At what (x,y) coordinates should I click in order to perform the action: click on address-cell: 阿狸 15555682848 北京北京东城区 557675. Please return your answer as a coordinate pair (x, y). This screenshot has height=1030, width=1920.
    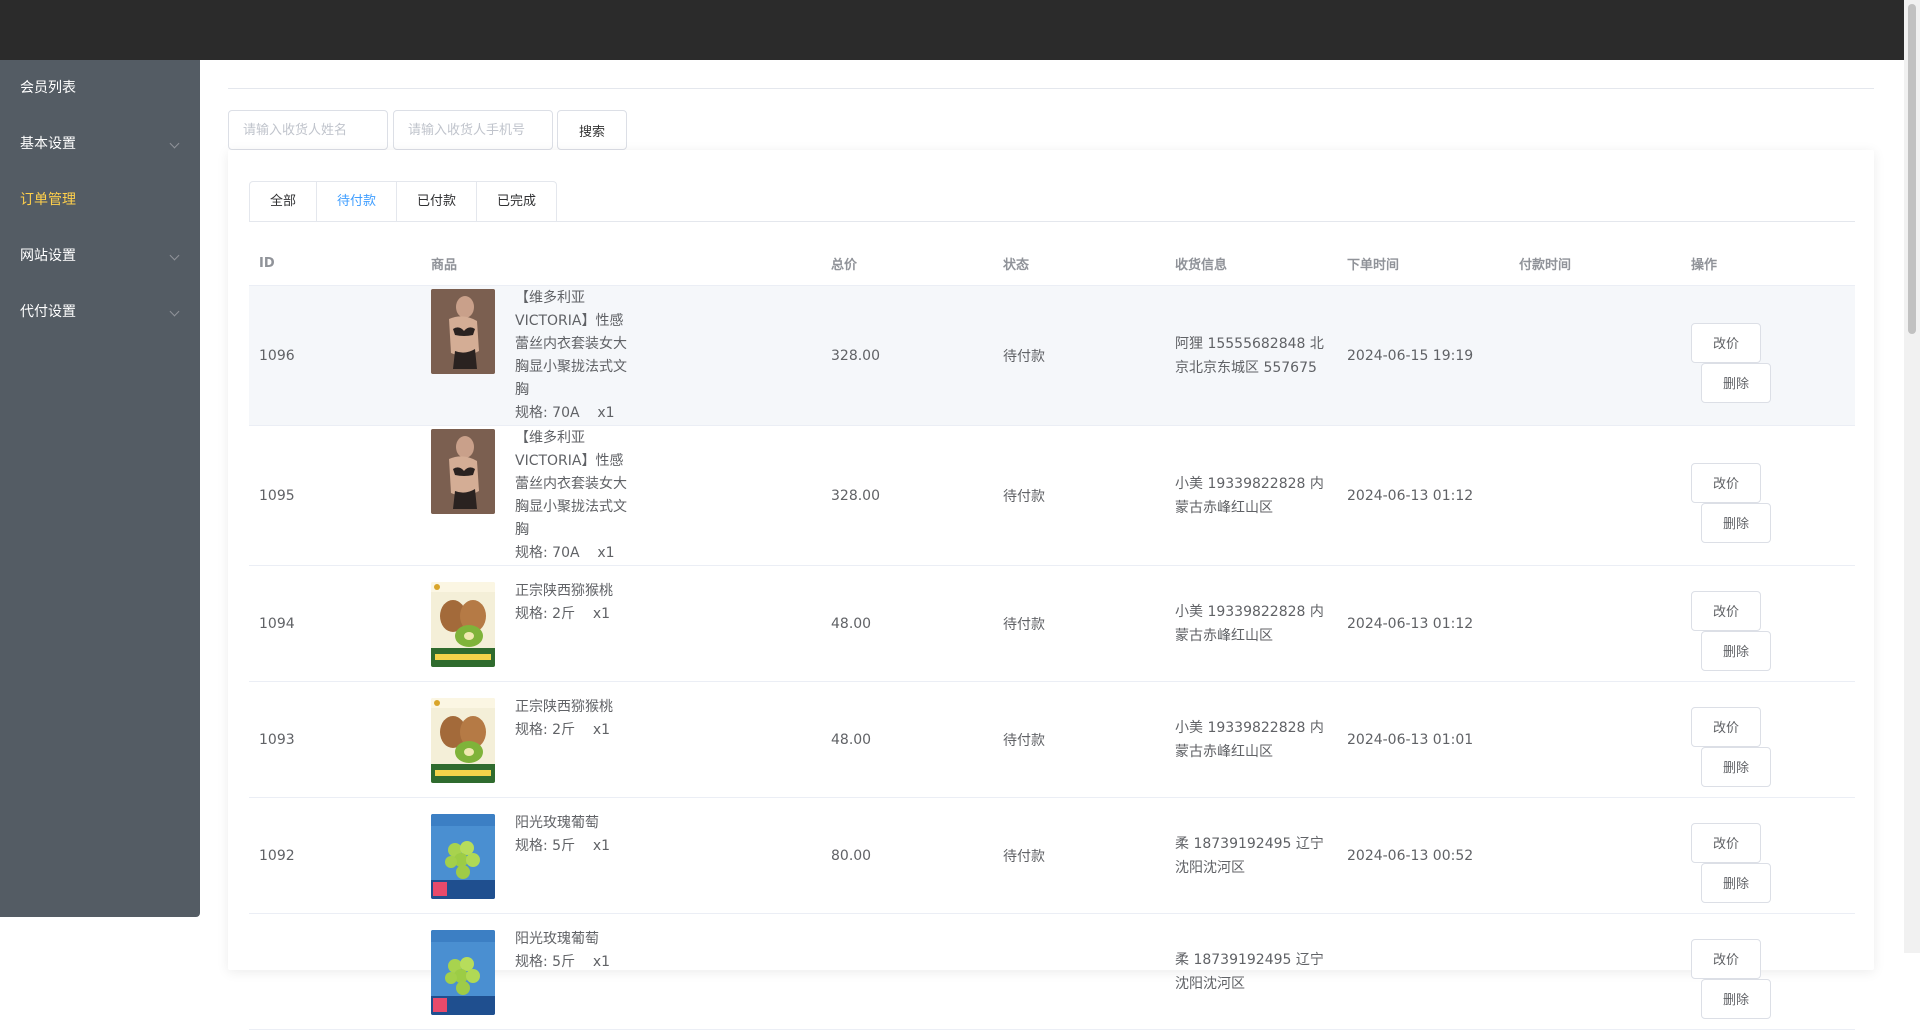
    Looking at the image, I should click on (1251, 356).